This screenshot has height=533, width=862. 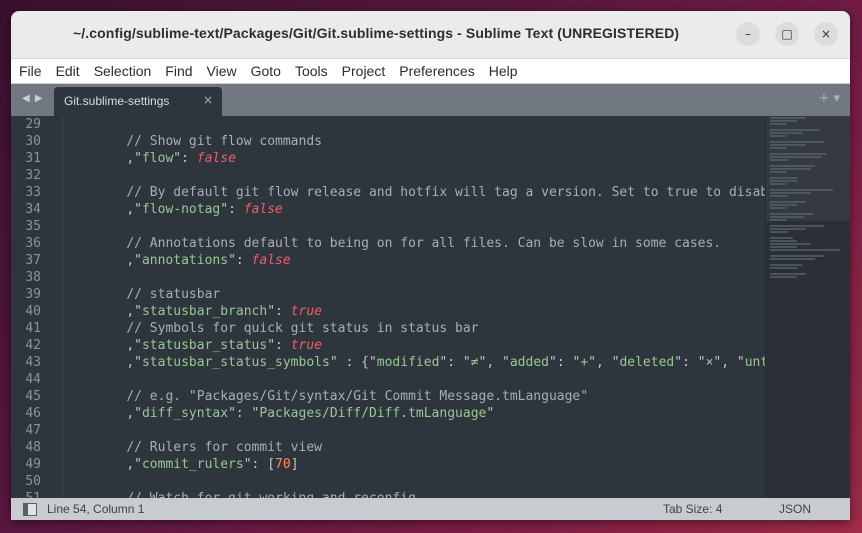 I want to click on menu-edit: Edit, so click(x=68, y=71).